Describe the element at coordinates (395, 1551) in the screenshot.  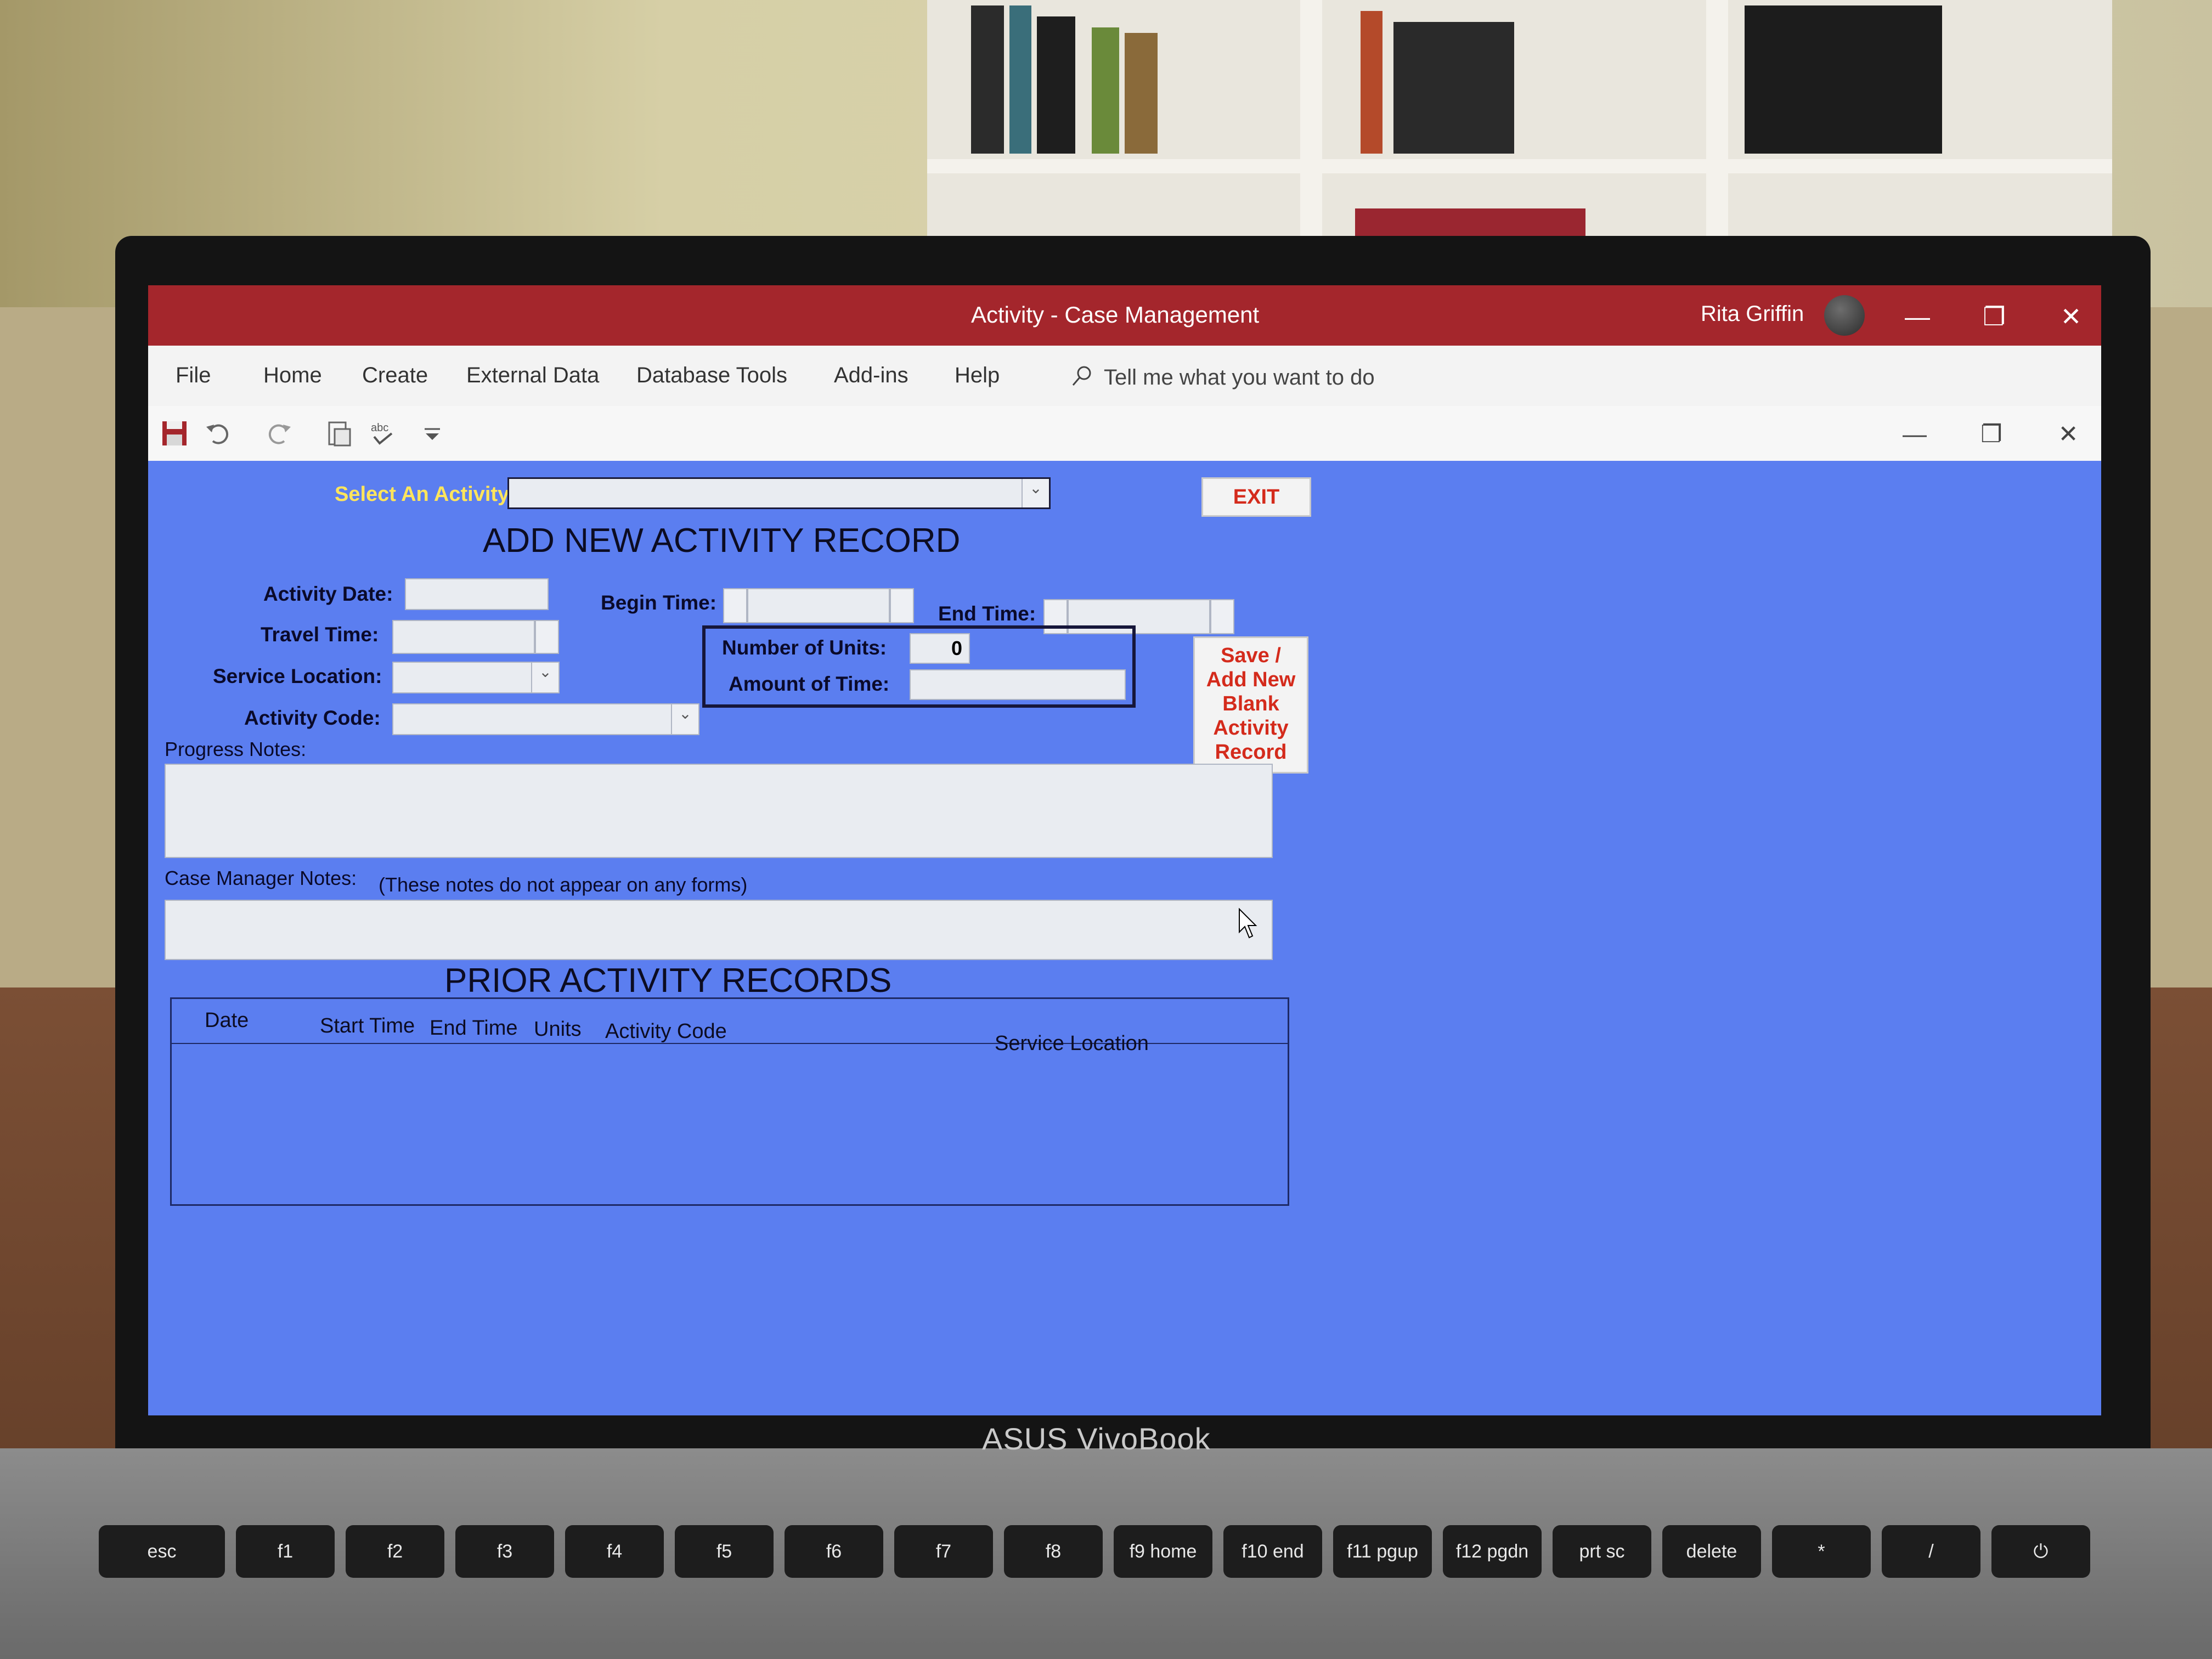
I see `key: f2` at that location.